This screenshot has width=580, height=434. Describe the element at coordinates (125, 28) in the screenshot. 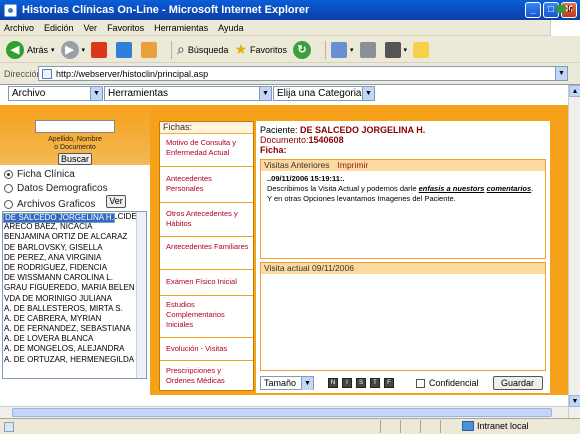

I see `menu-favoritos: Favoritos` at that location.